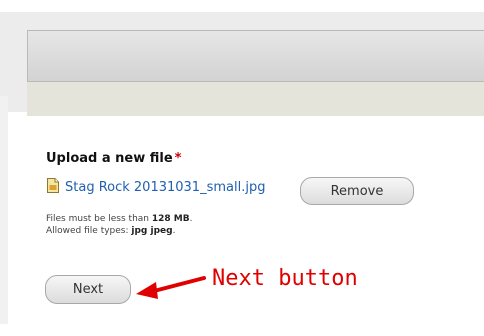  What do you see at coordinates (285, 278) in the screenshot?
I see `annotation-label: Next button` at bounding box center [285, 278].